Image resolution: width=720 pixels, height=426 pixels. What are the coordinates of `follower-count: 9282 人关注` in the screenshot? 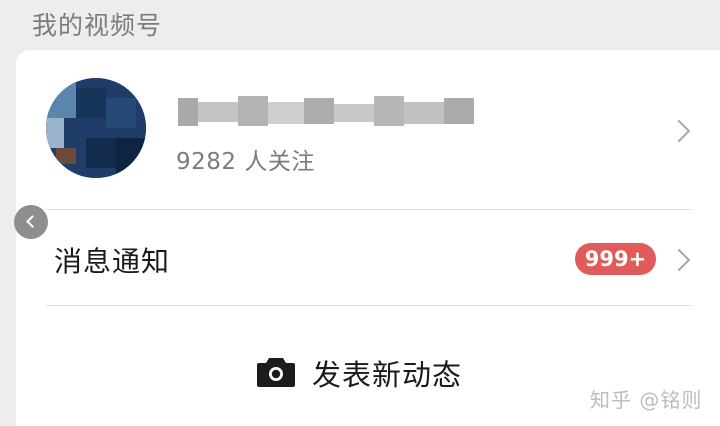 It's located at (245, 162).